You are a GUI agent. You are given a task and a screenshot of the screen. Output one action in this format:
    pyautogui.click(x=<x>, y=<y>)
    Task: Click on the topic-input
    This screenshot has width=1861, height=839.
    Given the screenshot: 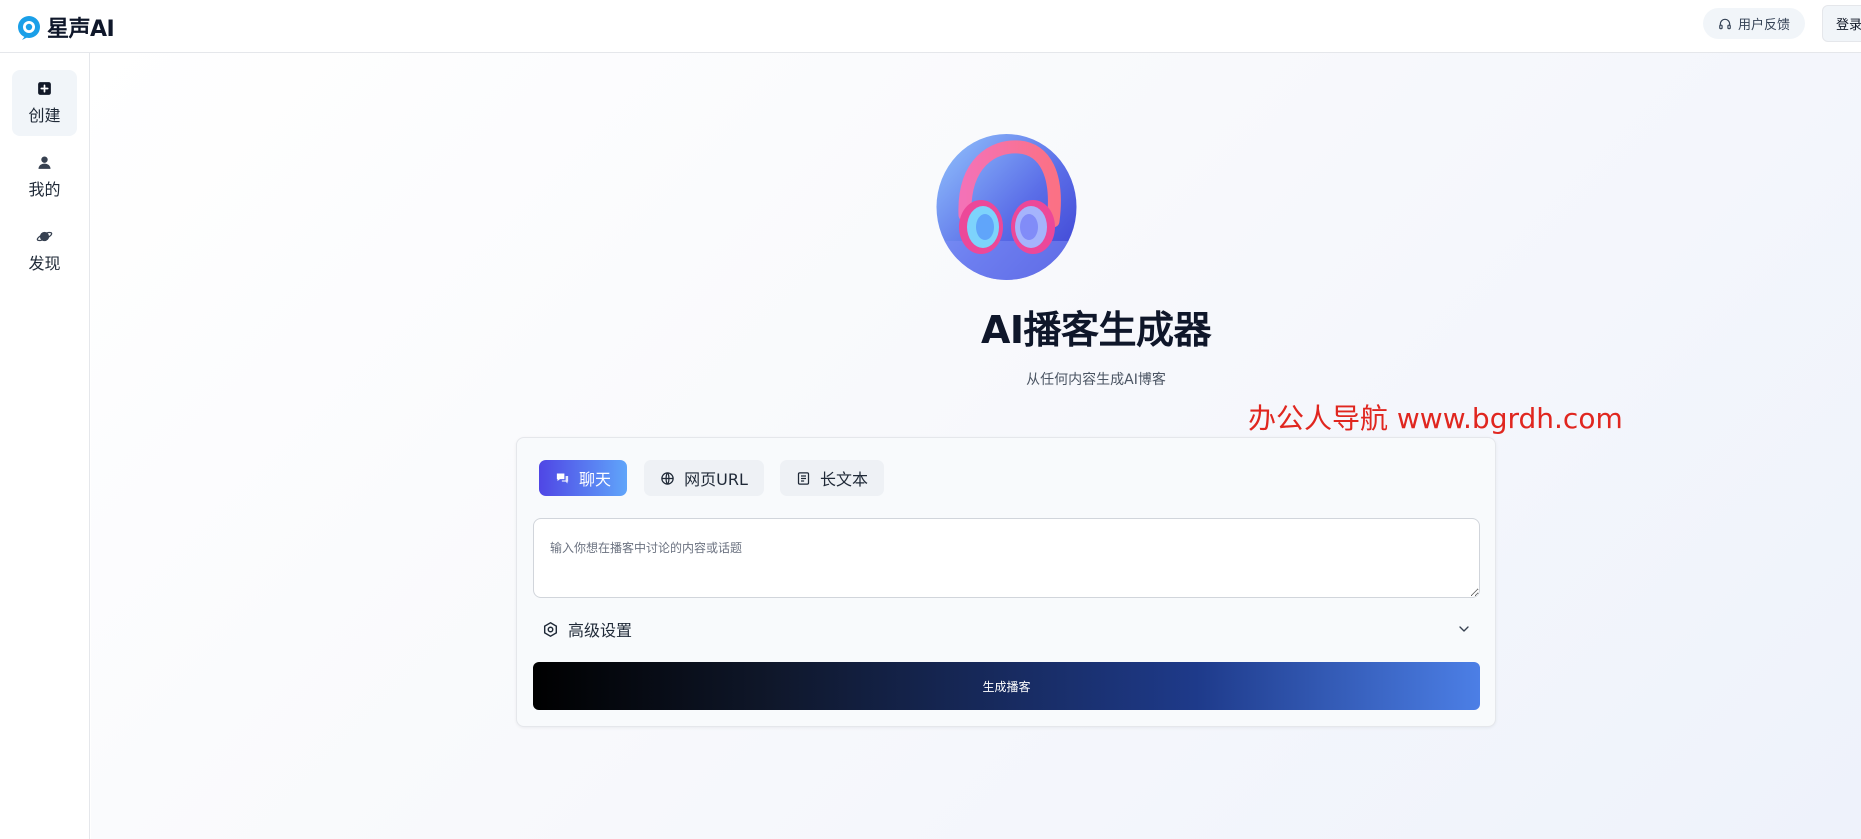 What is the action you would take?
    pyautogui.click(x=1006, y=558)
    